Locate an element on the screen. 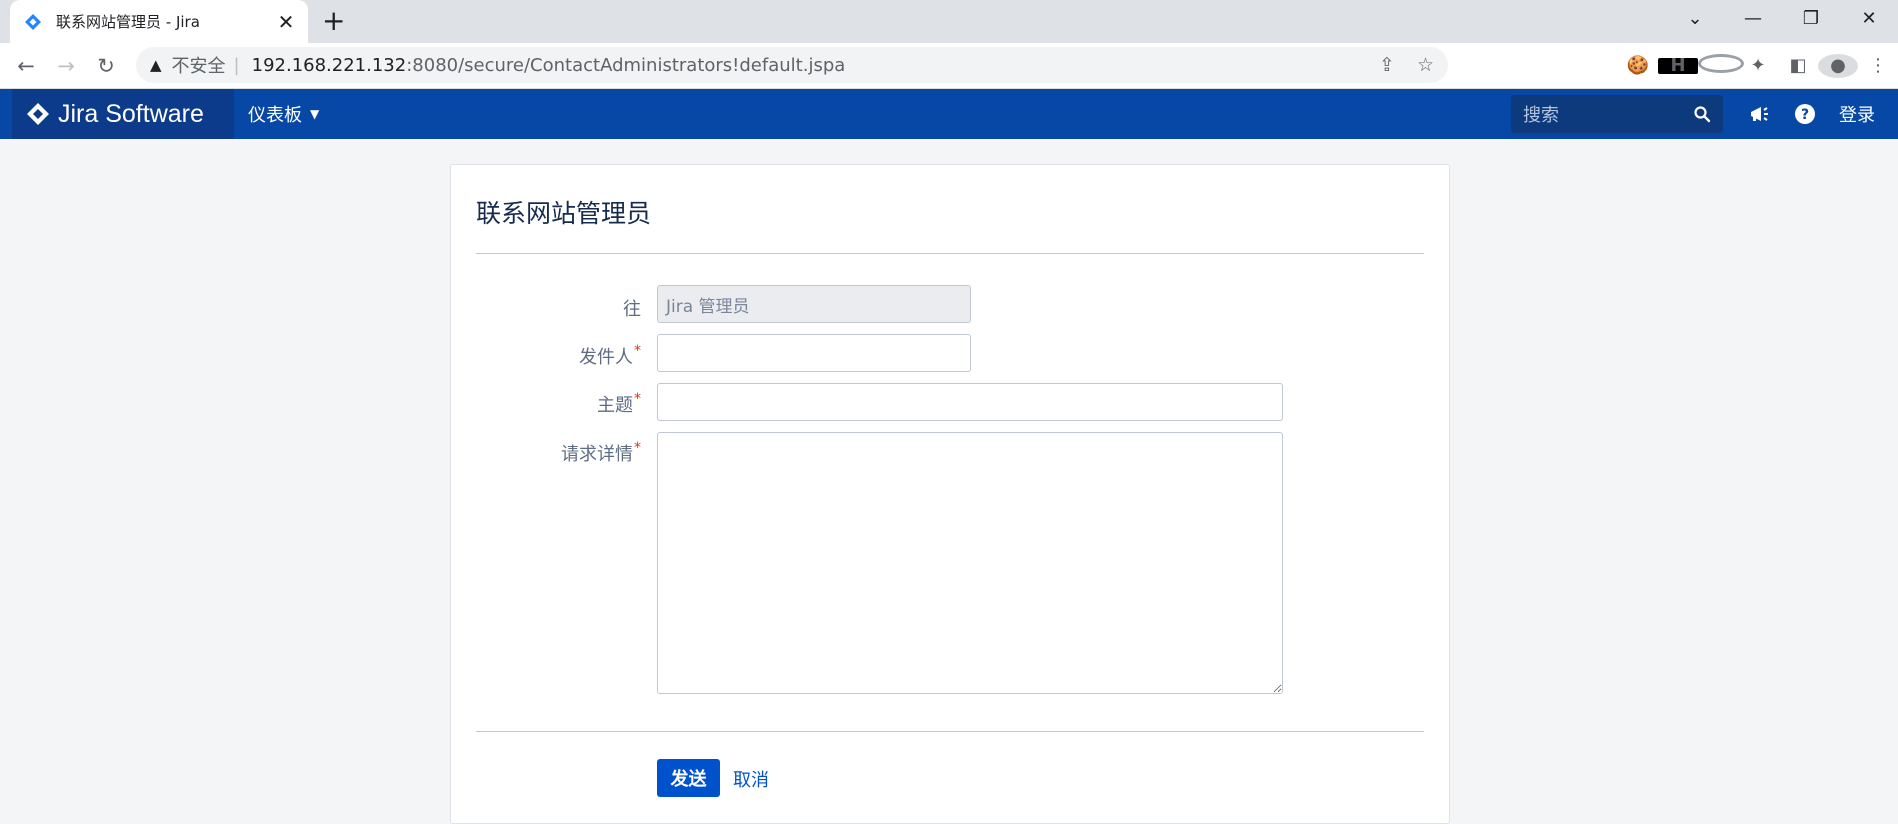  puzzle-extensions-icon: ✦ is located at coordinates (1758, 65).